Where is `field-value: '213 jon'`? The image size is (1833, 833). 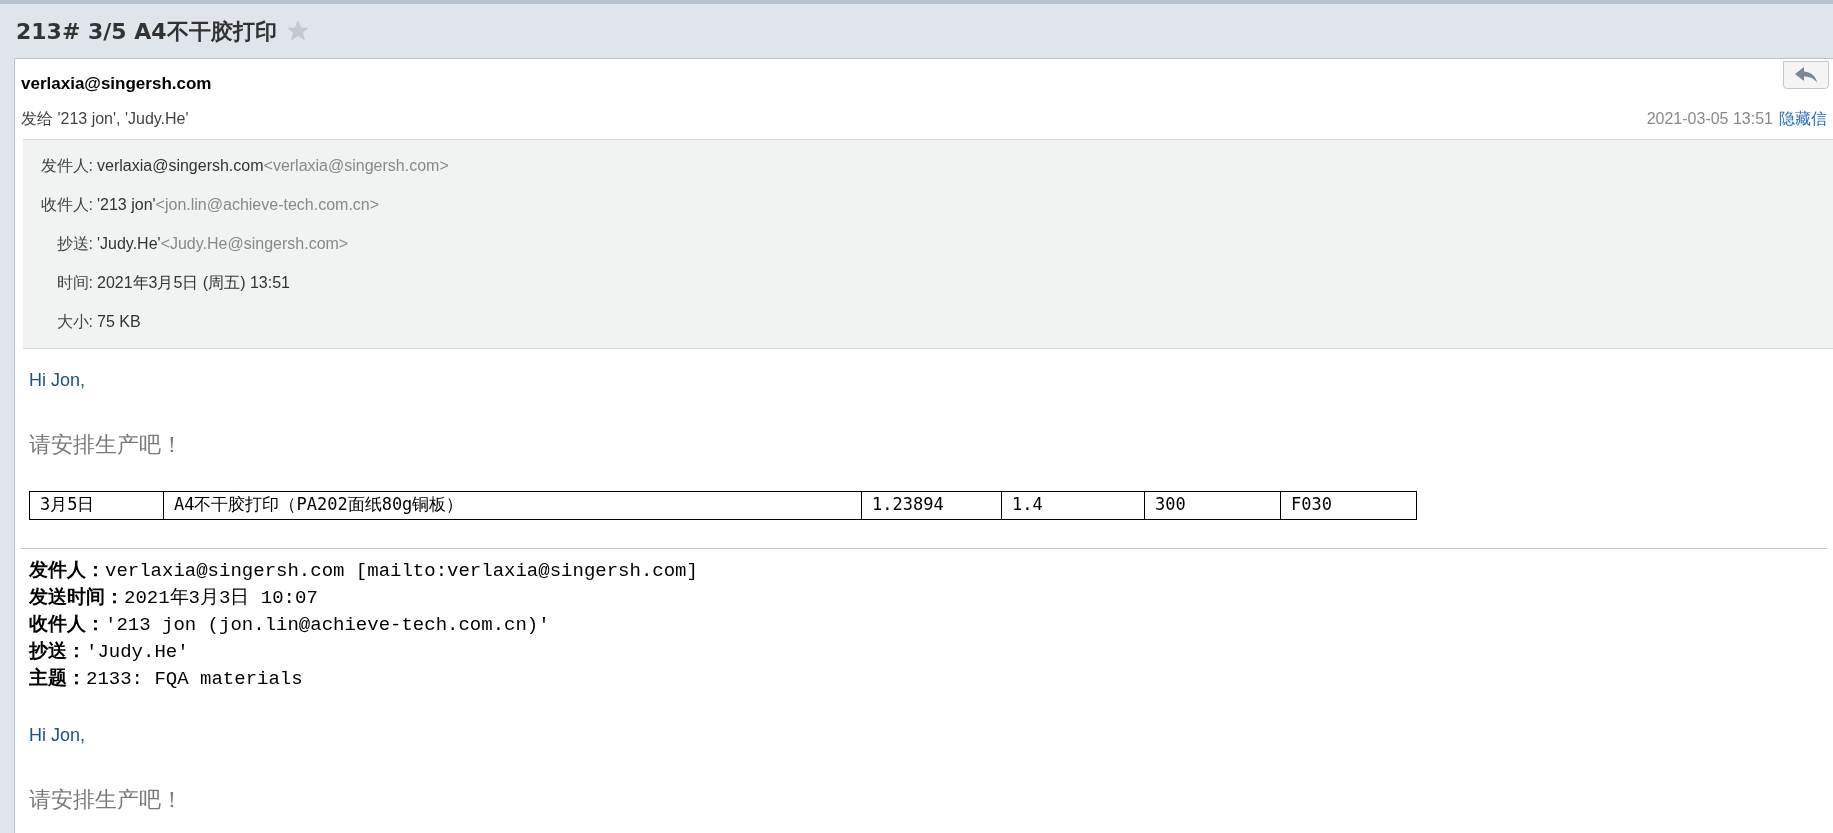
field-value: '213 jon' is located at coordinates (126, 204).